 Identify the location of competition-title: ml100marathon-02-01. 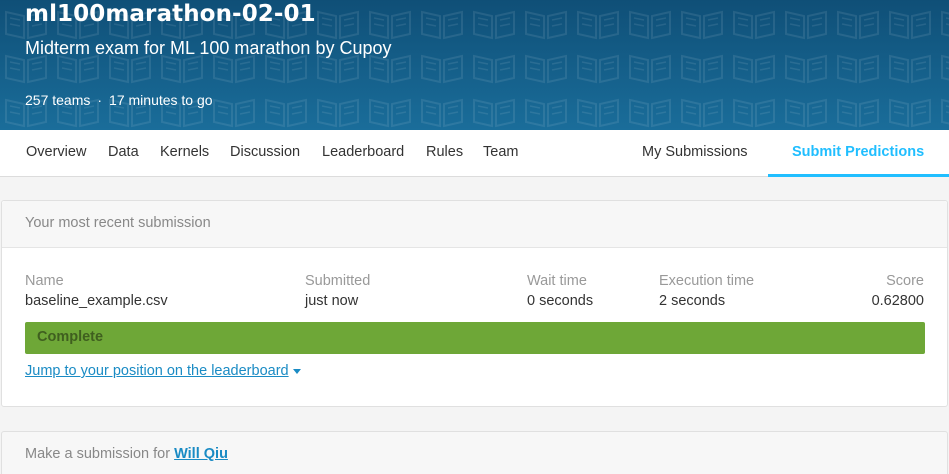
(170, 14).